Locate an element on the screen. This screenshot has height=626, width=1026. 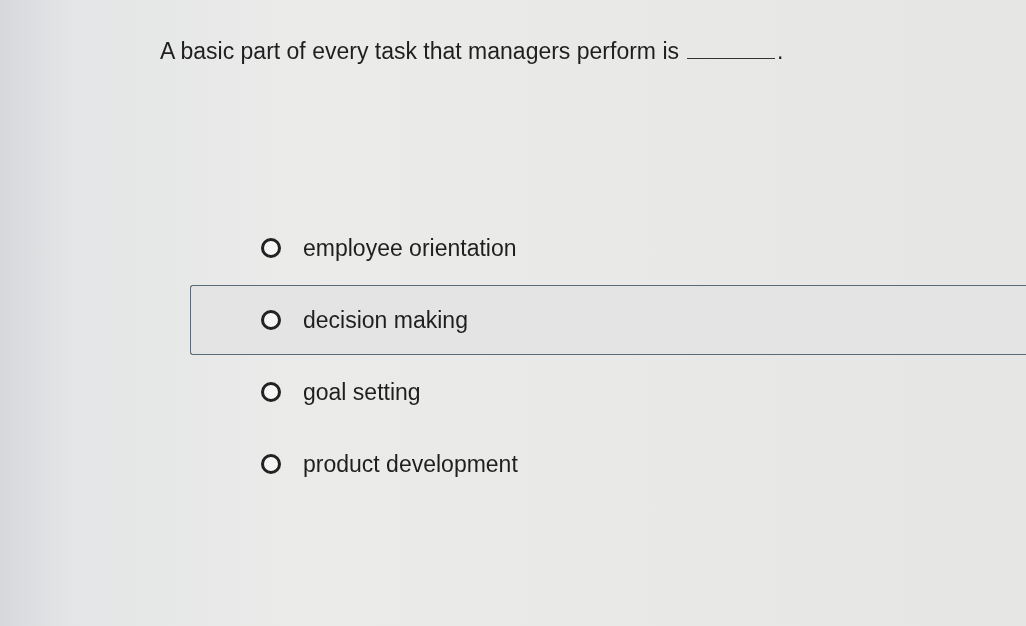
question-text: A basic part of every task that managers perform is is located at coordinates (419, 51).